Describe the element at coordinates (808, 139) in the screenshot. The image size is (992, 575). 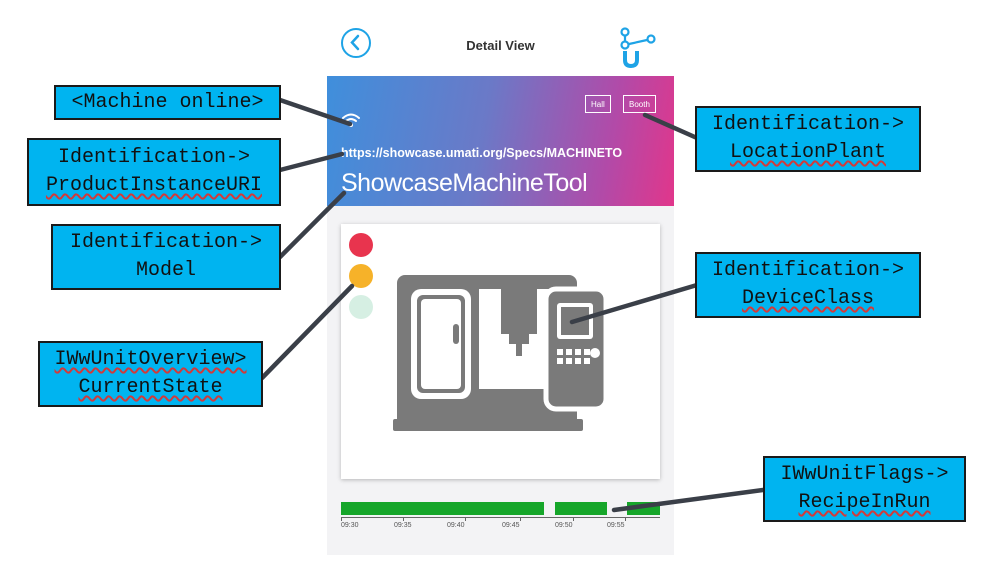
I see `callout-location-plant: Identification-> LocationPlant` at that location.